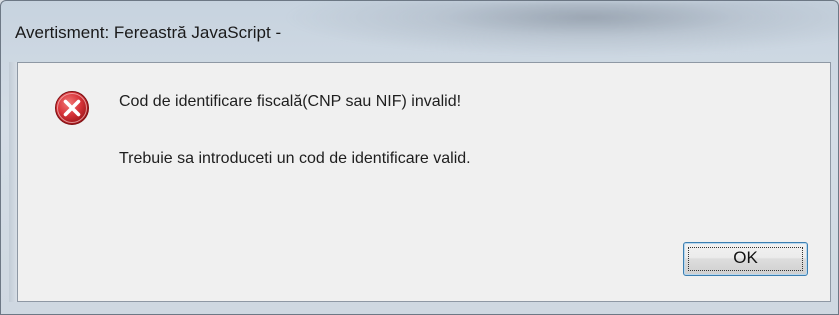 The image size is (839, 315). Describe the element at coordinates (560, 28) in the screenshot. I see `titlebar-background-blur` at that location.